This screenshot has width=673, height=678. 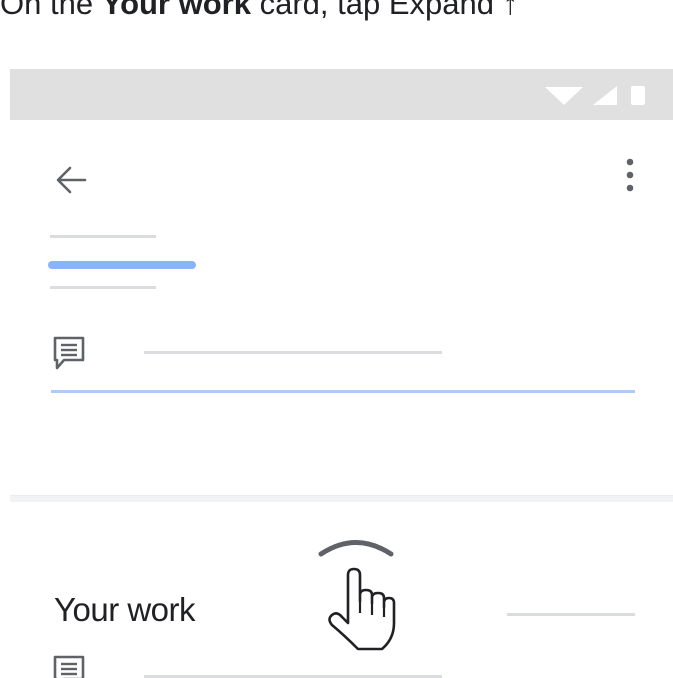 What do you see at coordinates (103, 287) in the screenshot?
I see `subtitle-placeholder` at bounding box center [103, 287].